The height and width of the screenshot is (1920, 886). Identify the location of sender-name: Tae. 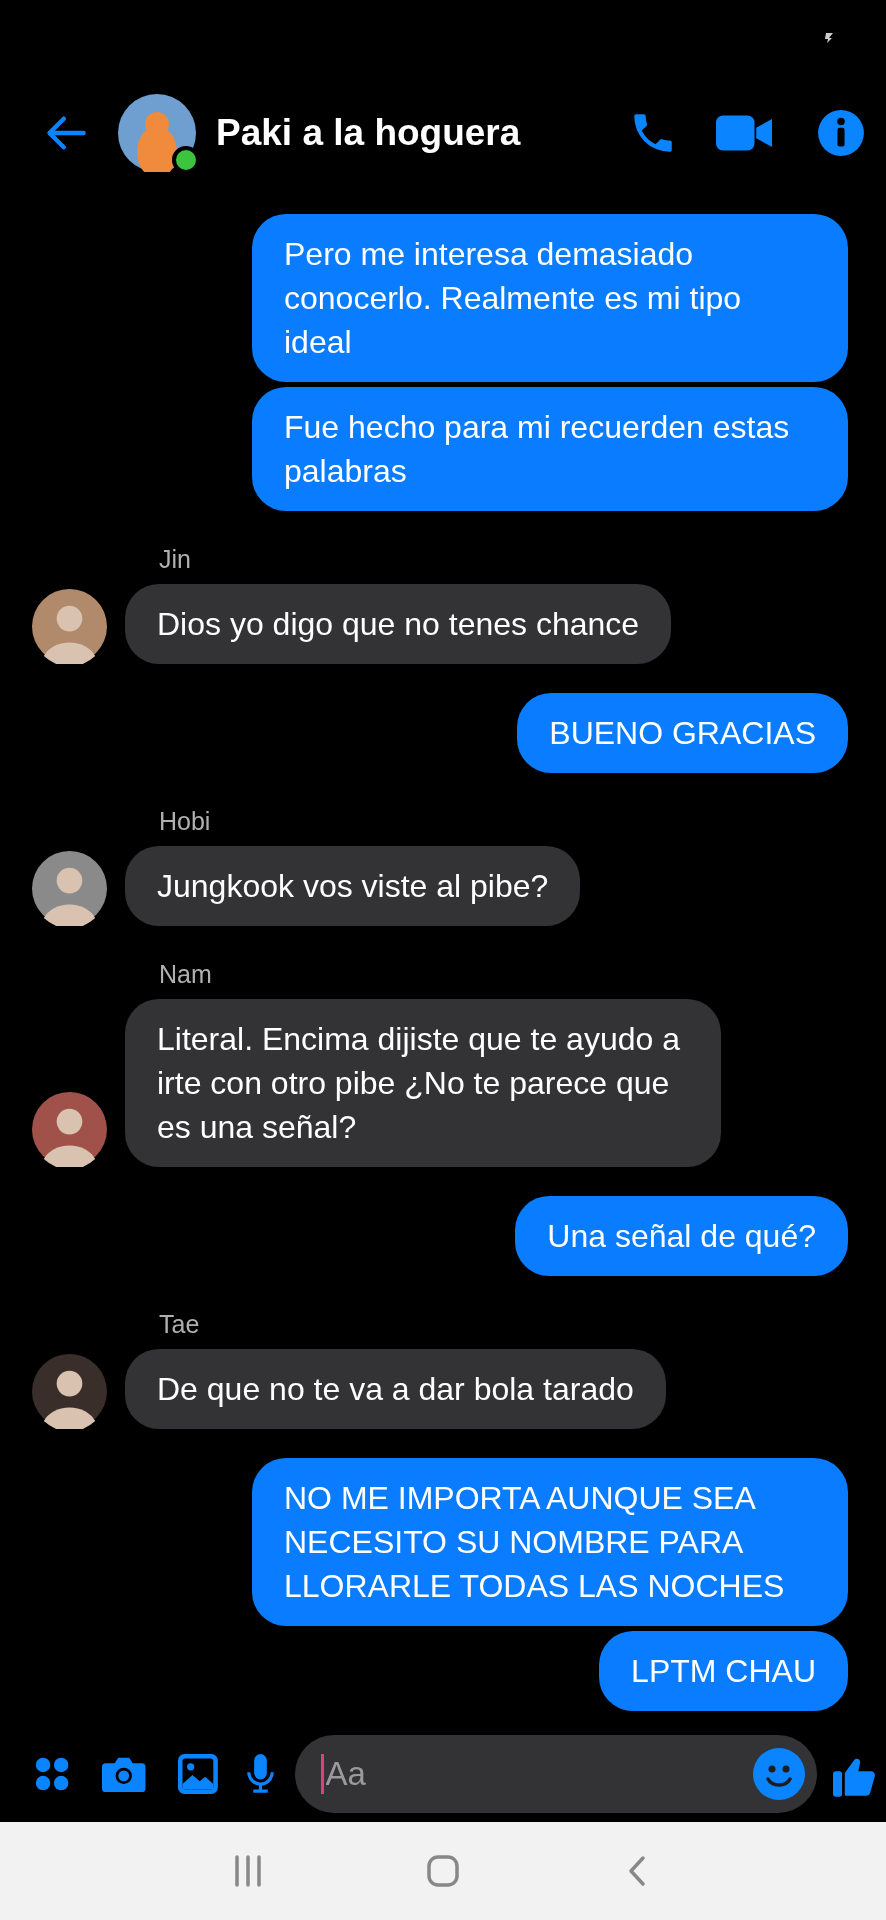
(180, 1324).